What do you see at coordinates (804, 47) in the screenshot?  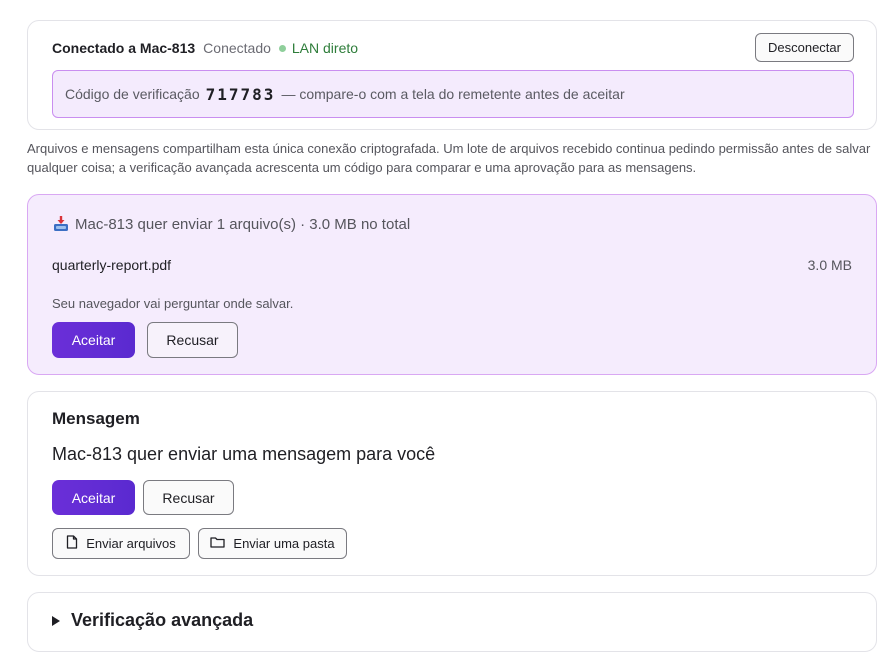 I see `disconnect-button: Desconectar` at bounding box center [804, 47].